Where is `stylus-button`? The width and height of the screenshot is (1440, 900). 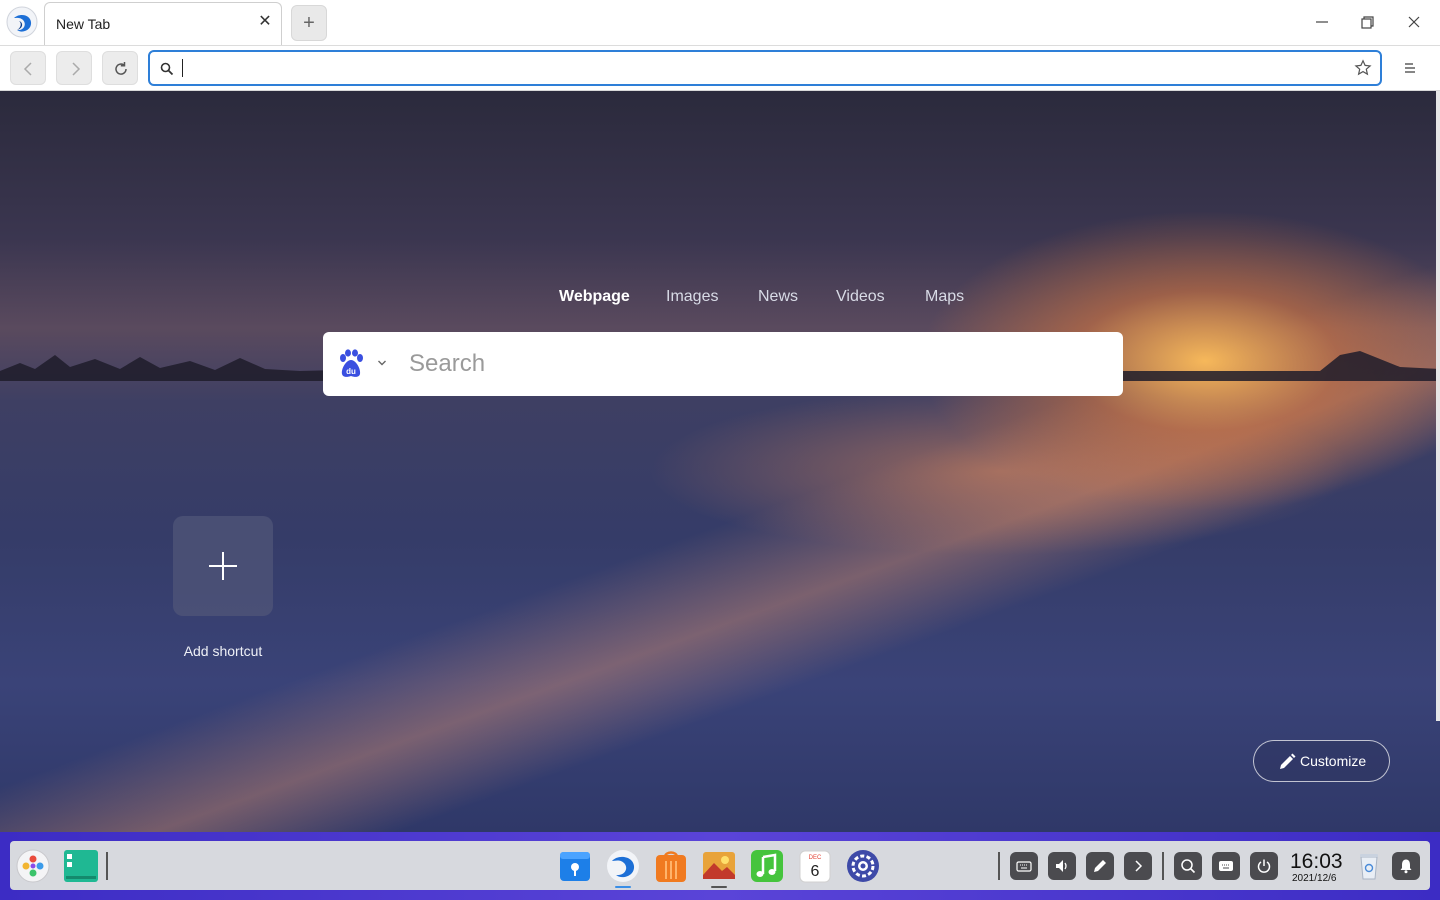
stylus-button is located at coordinates (1100, 866).